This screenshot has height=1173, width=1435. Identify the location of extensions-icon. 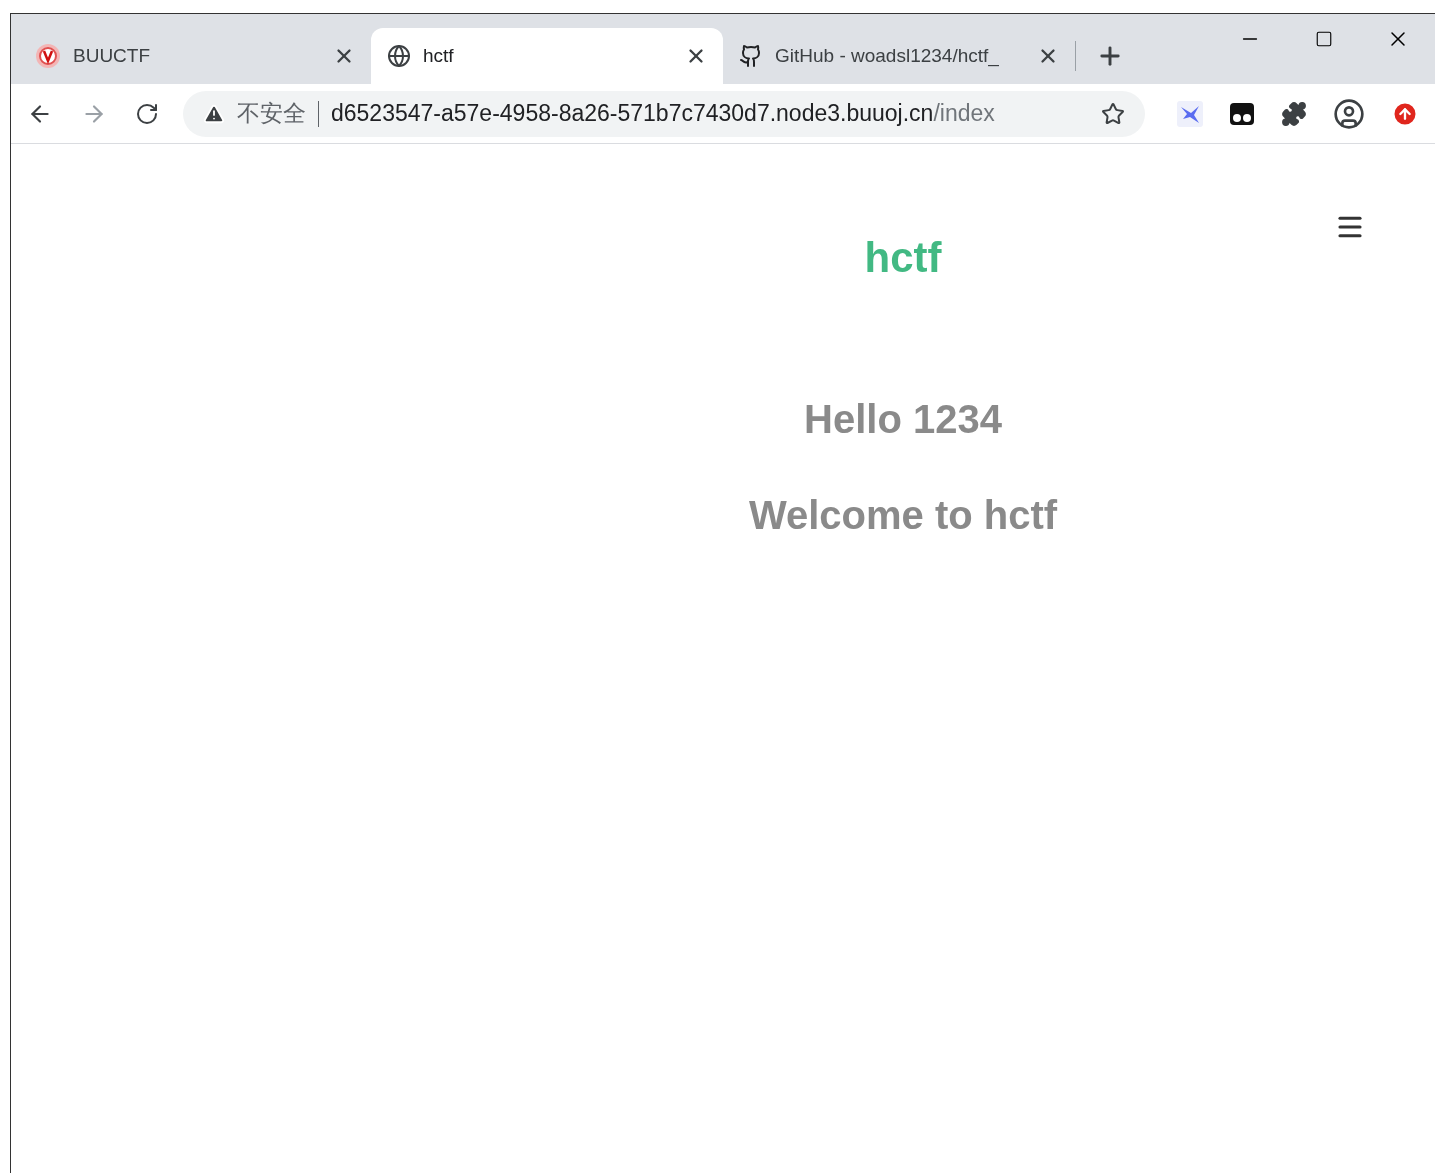
(1294, 113).